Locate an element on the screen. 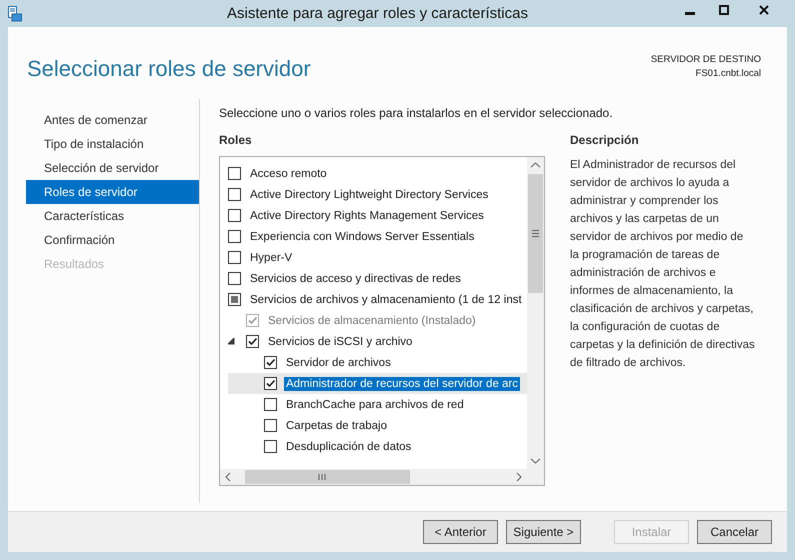 The width and height of the screenshot is (795, 560). role-row: Servicios de iSCSI y archivo is located at coordinates (377, 341).